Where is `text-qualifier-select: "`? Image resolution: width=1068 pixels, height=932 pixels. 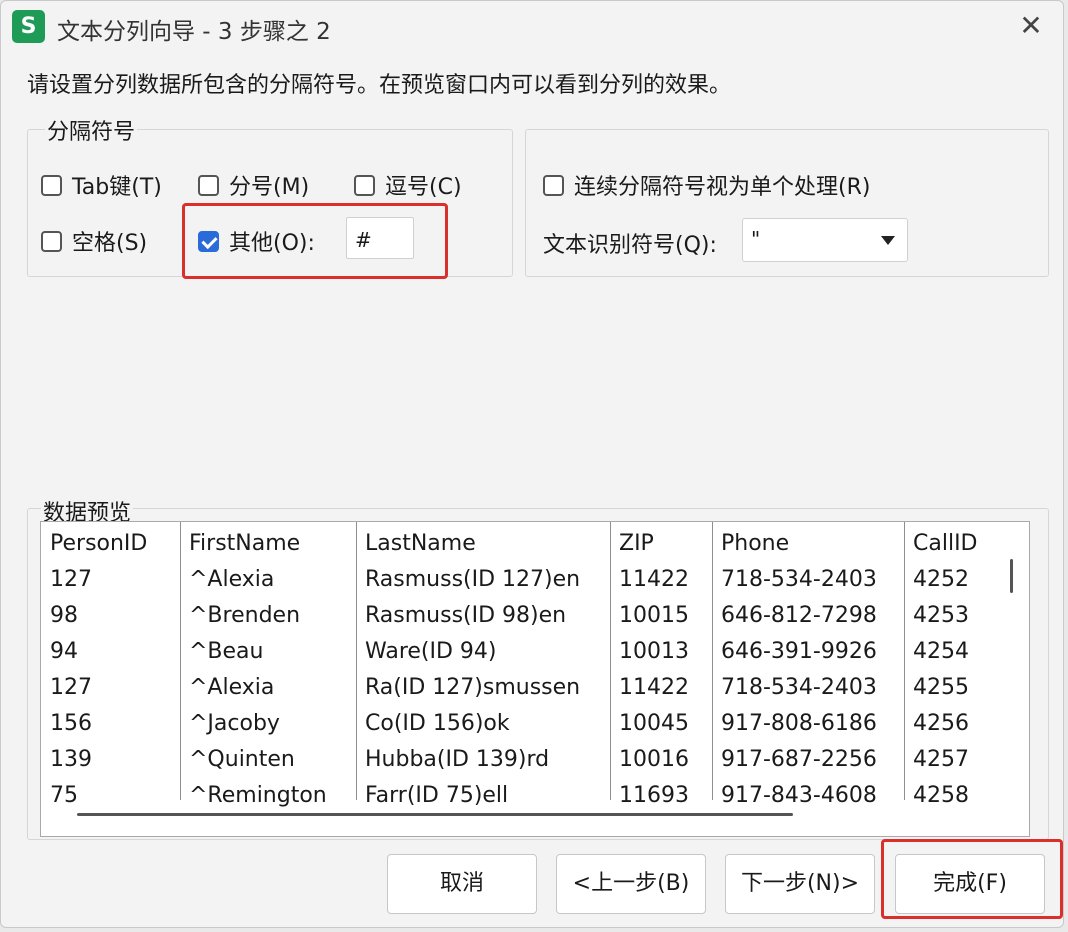
text-qualifier-select: " is located at coordinates (825, 240).